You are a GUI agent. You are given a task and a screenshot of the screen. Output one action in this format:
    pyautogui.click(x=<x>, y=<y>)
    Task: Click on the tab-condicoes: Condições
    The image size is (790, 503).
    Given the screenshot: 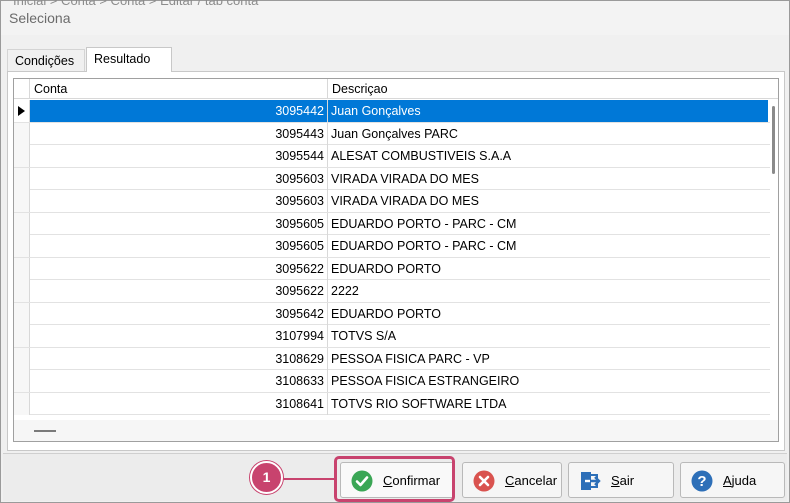 What is the action you would take?
    pyautogui.click(x=46, y=60)
    